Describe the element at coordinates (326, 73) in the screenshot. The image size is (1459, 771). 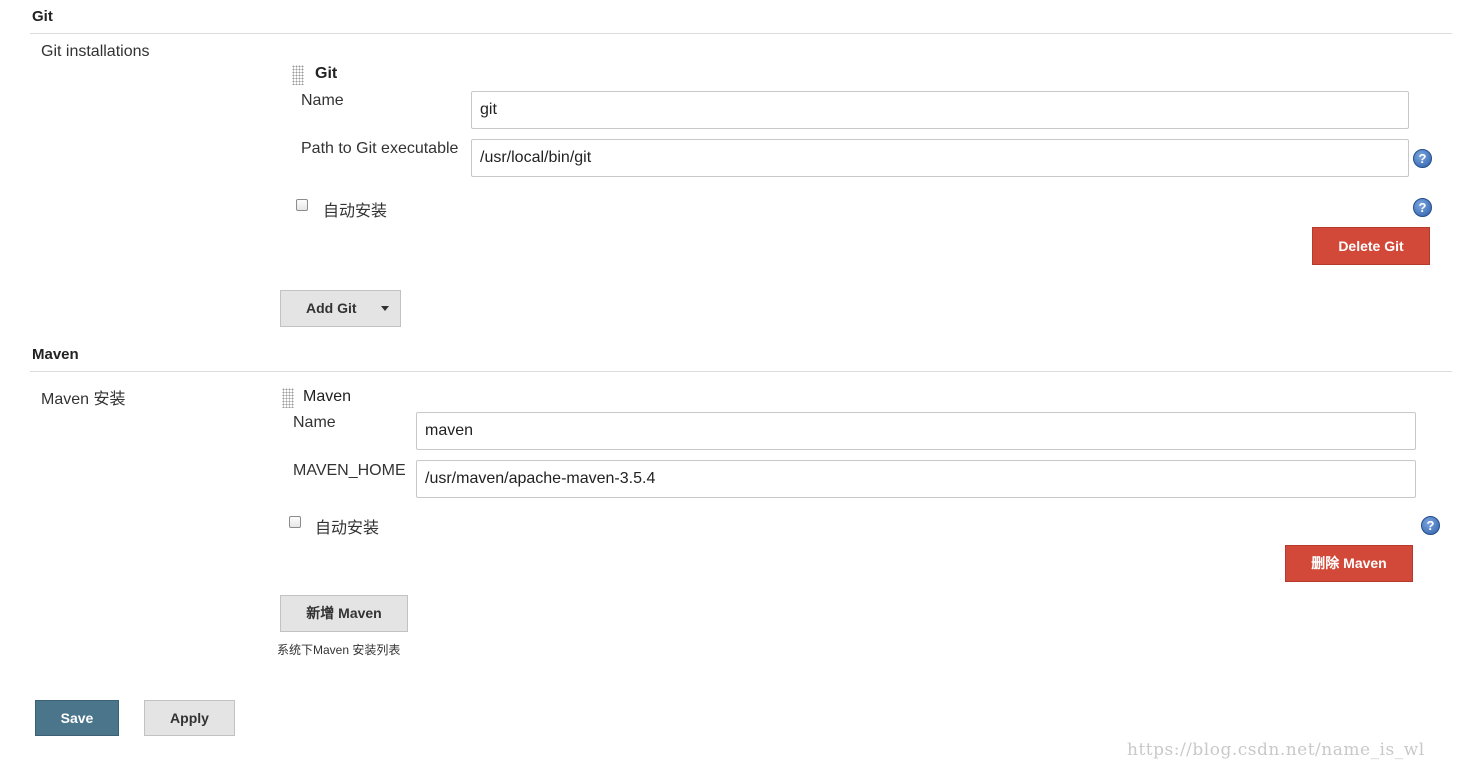
I see `git-entry-heading: Git` at that location.